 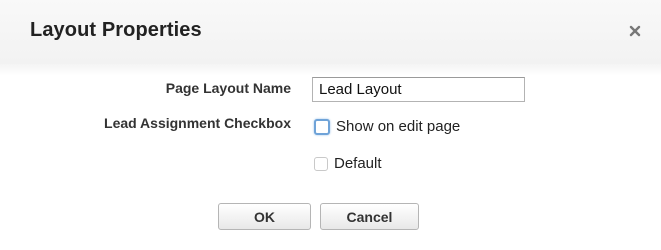 I want to click on show-on-edit-page-option: Show on edit page, so click(x=387, y=126).